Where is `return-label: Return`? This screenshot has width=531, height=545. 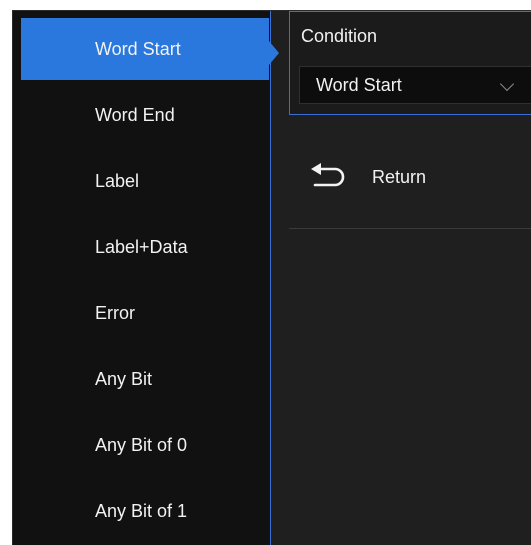 return-label: Return is located at coordinates (399, 177).